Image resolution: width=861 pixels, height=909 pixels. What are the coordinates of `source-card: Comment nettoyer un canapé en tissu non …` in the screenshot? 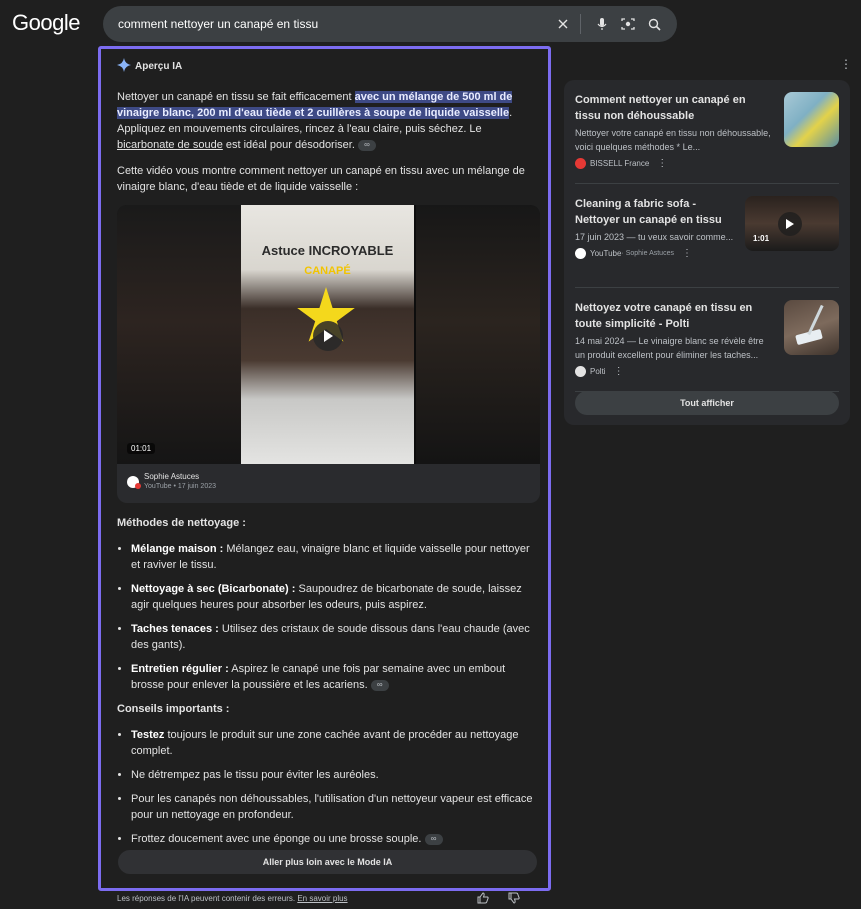 It's located at (707, 132).